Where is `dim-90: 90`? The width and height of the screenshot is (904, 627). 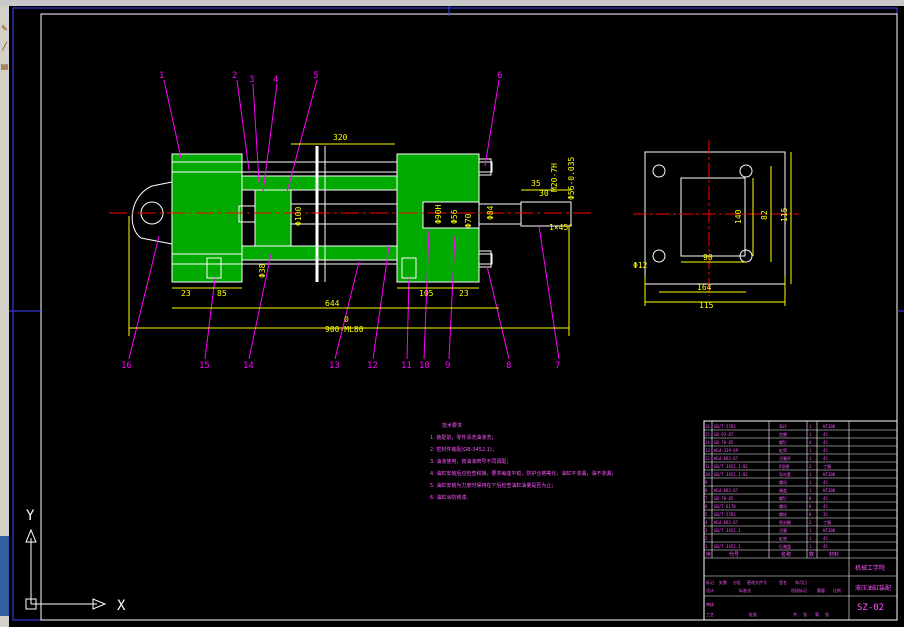 dim-90: 90 is located at coordinates (708, 257).